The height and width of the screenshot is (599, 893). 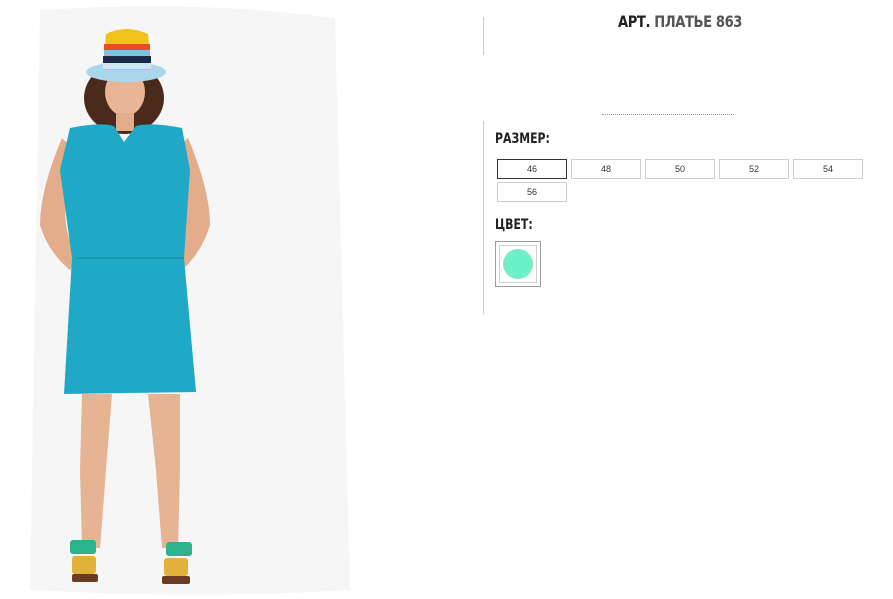 I want to click on size-label: РАЗМЕР:, so click(x=522, y=139).